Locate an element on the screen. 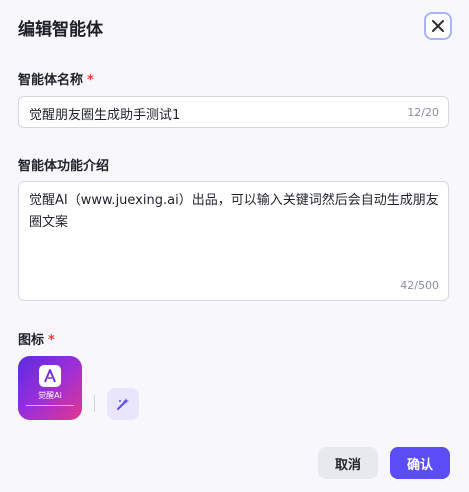  close-button is located at coordinates (438, 26).